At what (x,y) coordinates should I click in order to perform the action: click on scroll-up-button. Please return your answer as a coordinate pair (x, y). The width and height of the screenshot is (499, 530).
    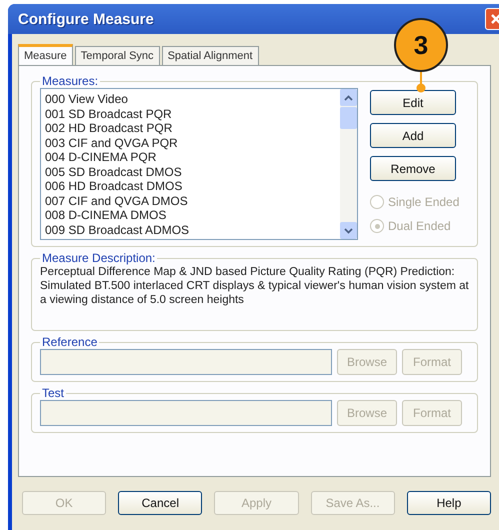
    Looking at the image, I should click on (348, 97).